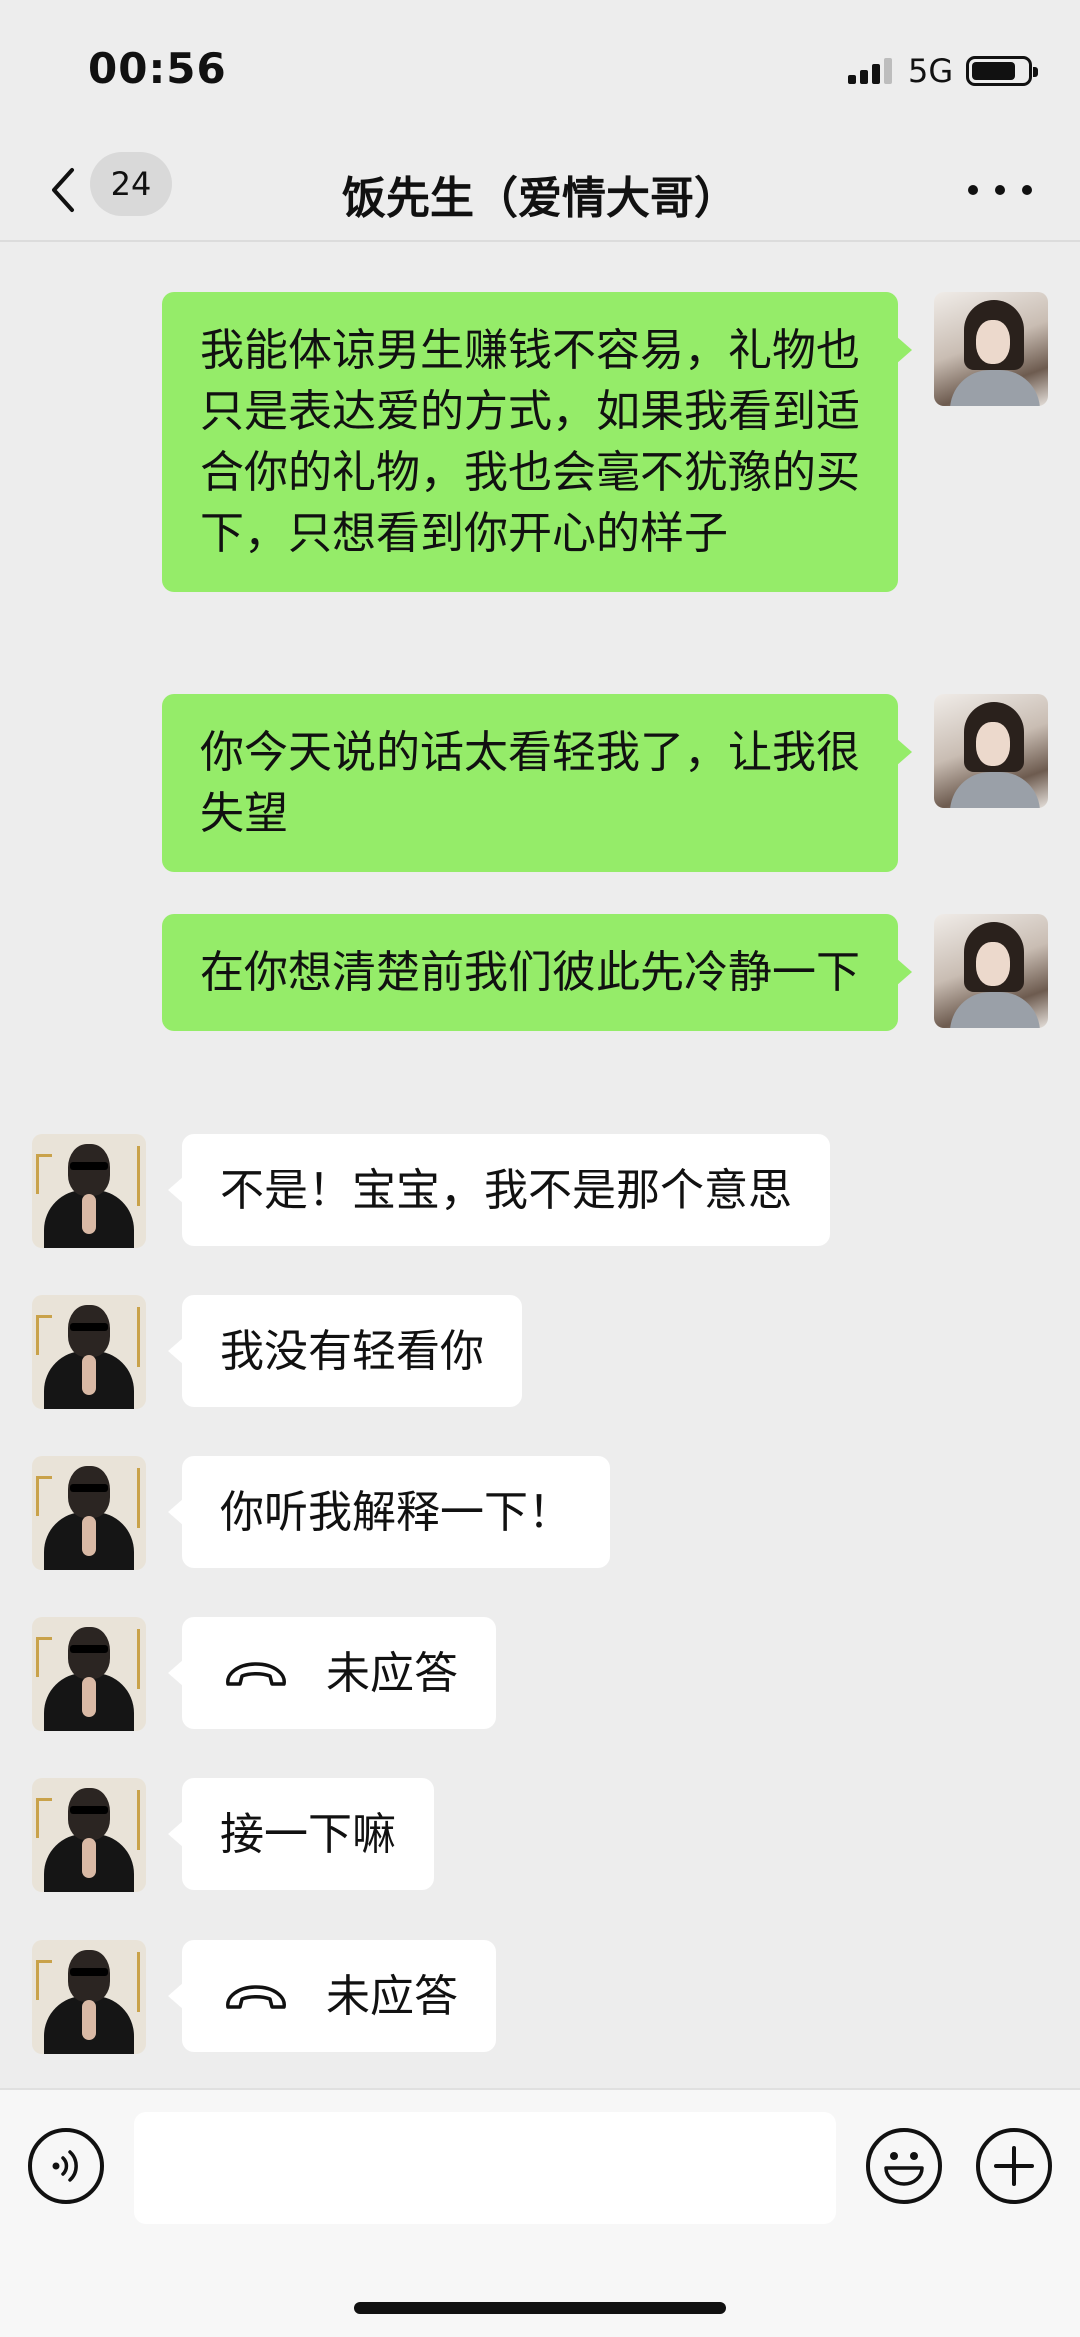  What do you see at coordinates (63, 190) in the screenshot?
I see `chevron-left-icon` at bounding box center [63, 190].